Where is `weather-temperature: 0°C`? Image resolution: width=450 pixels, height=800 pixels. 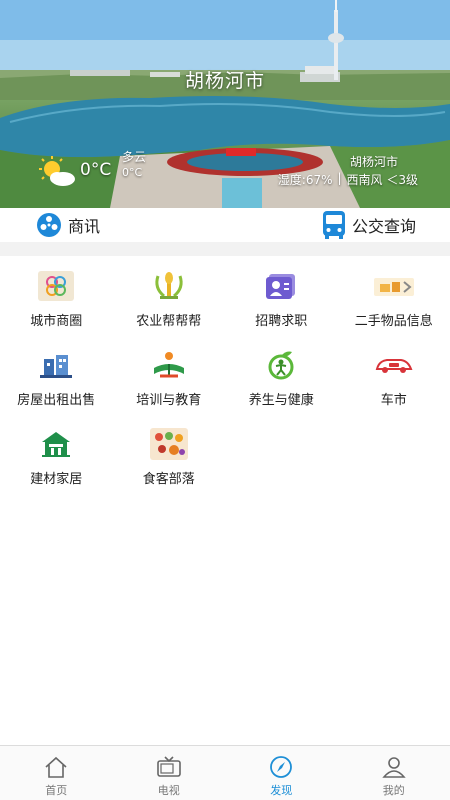 weather-temperature: 0°C is located at coordinates (96, 170).